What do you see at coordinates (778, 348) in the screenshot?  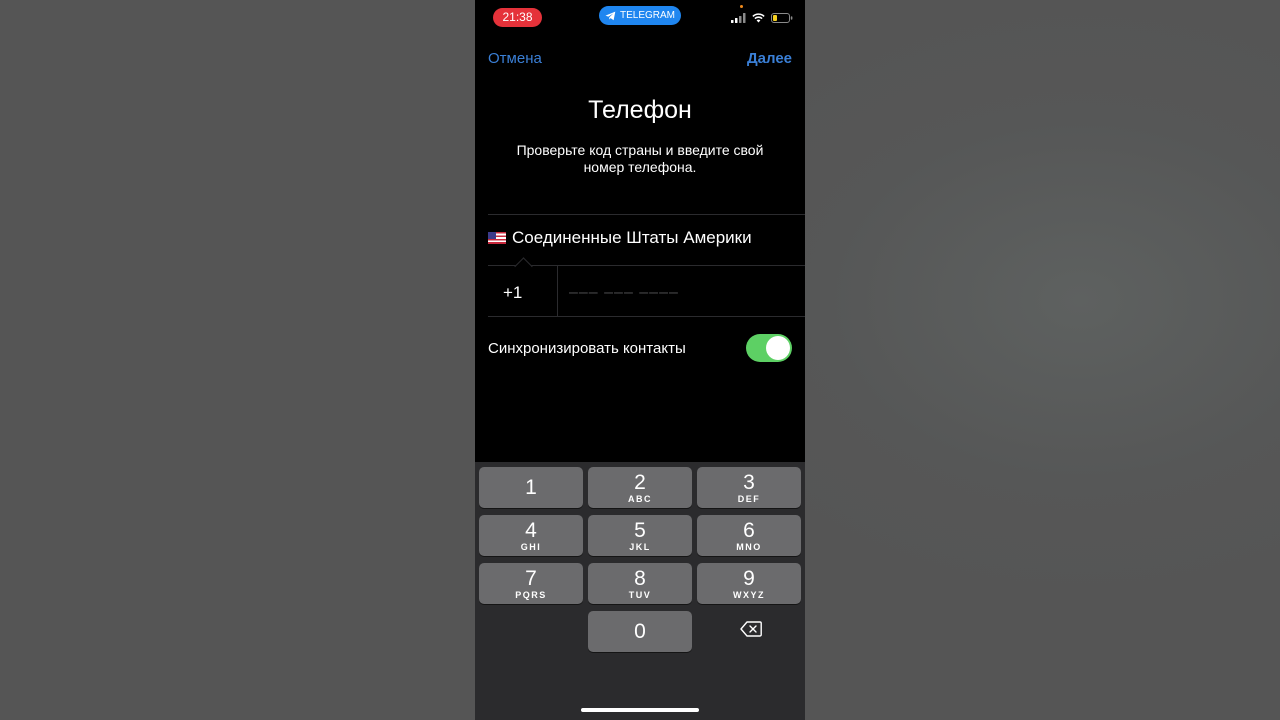 I see `toggle-knob` at bounding box center [778, 348].